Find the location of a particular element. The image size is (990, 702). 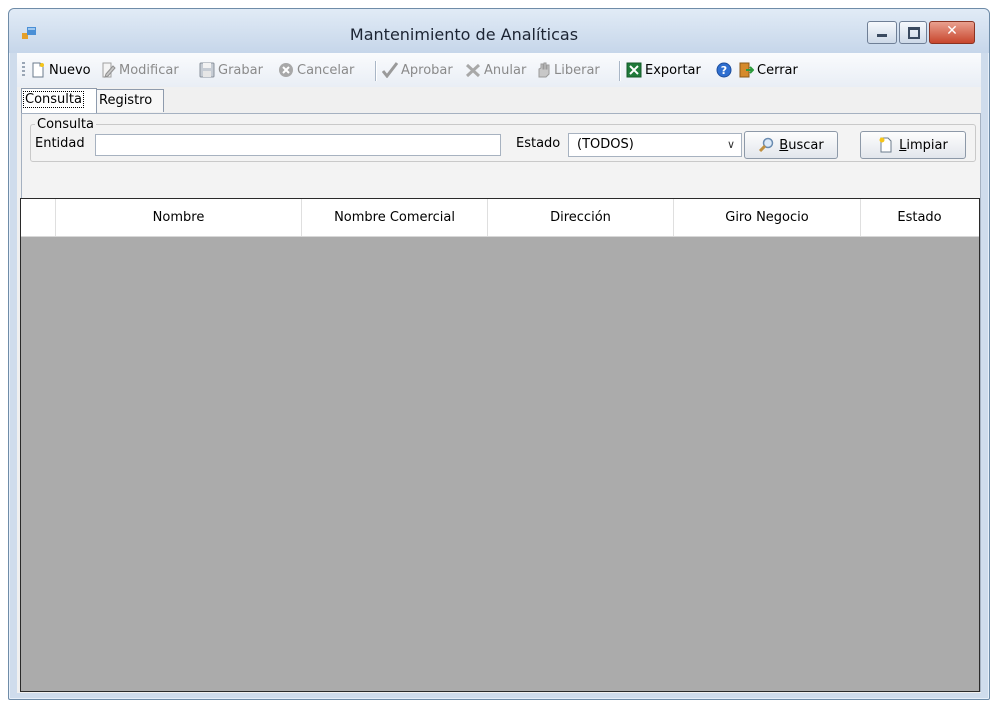

nuevo-label: Nuevo is located at coordinates (70, 70).